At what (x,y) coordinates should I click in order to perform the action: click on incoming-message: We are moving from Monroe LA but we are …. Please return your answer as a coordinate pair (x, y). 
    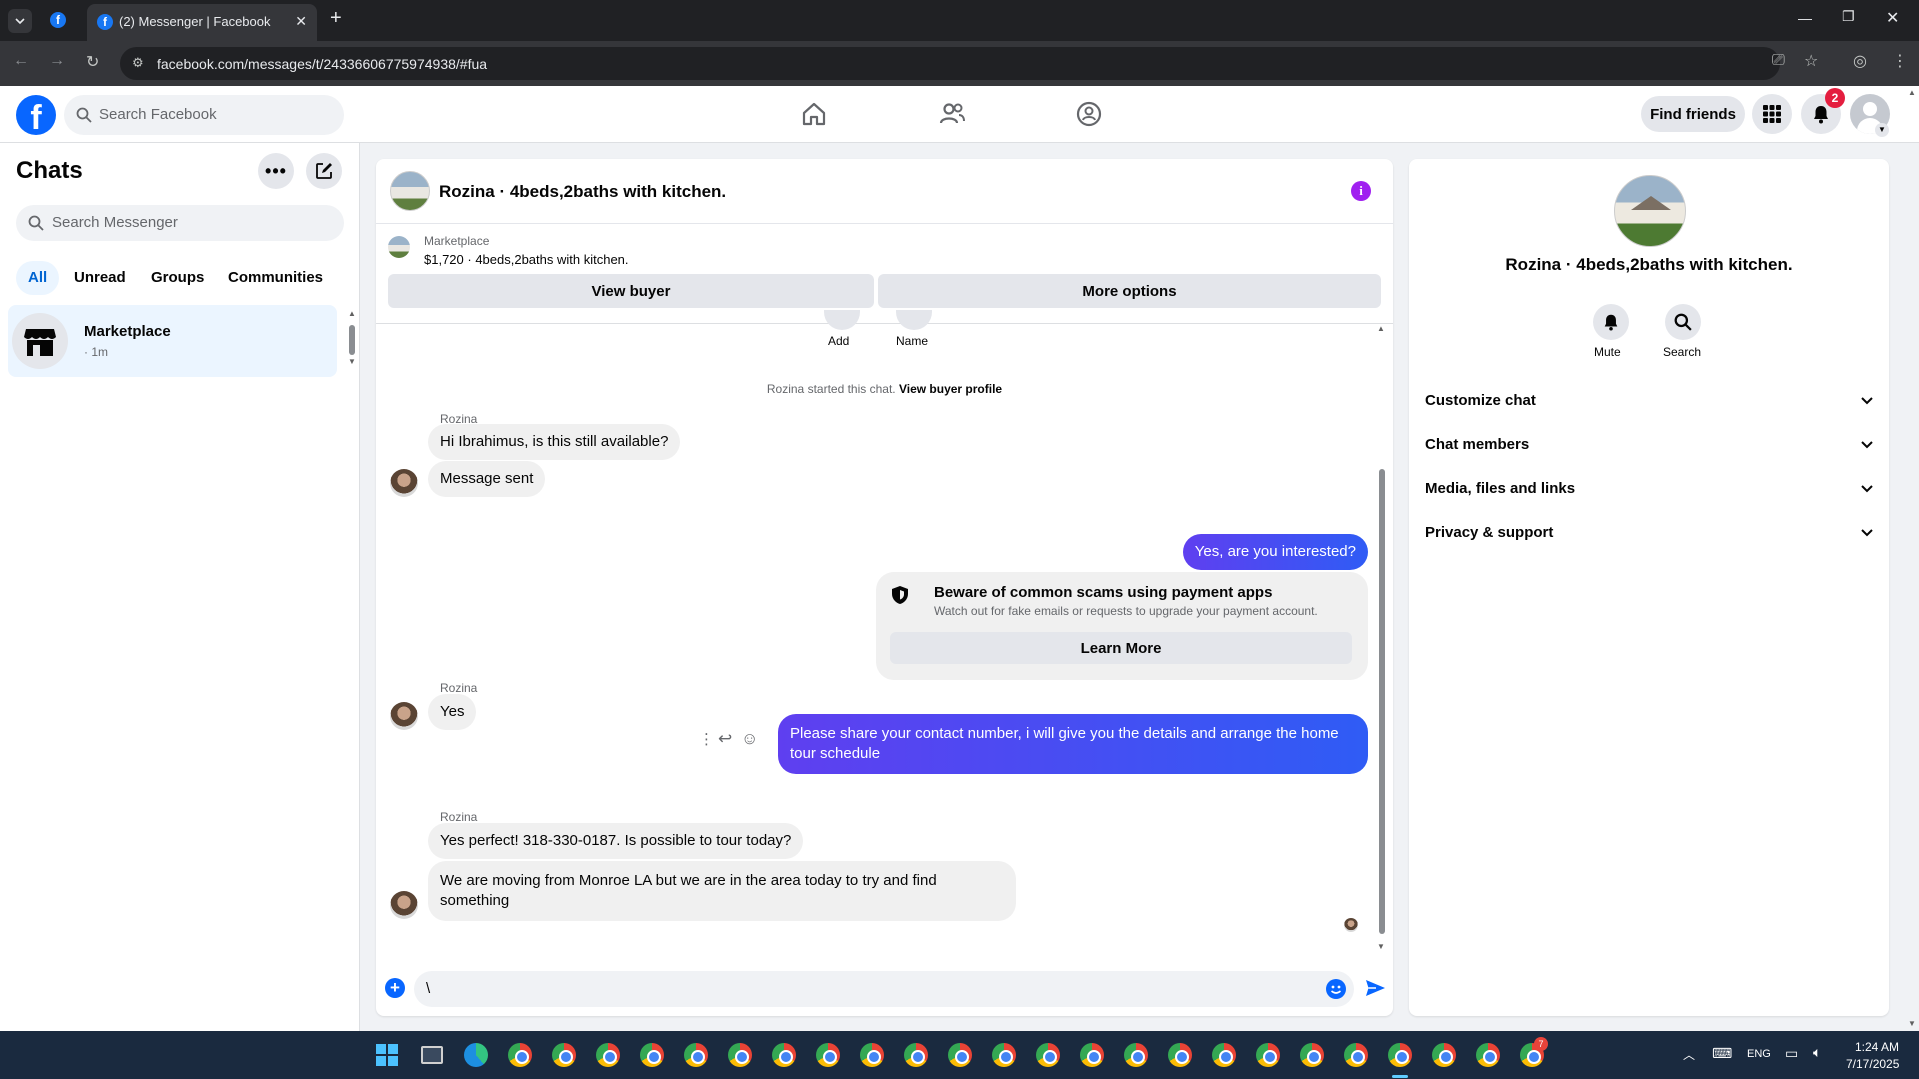
    Looking at the image, I should click on (722, 891).